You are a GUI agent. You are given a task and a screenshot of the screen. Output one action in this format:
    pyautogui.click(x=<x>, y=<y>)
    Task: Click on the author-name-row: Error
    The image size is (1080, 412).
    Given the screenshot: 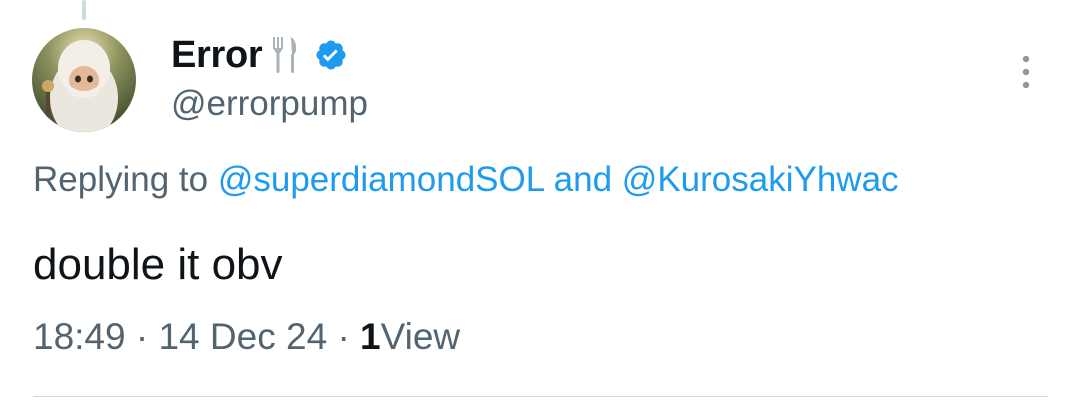 What is the action you would take?
    pyautogui.click(x=259, y=55)
    